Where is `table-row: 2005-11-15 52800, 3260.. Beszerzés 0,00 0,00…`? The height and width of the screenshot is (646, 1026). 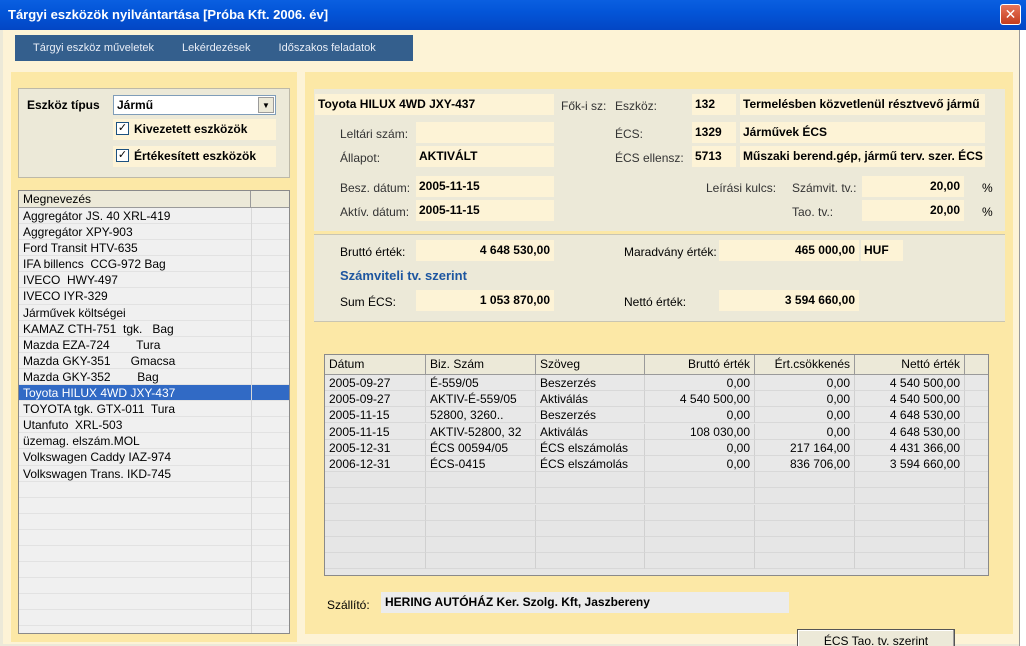
table-row: 2005-11-15 52800, 3260.. Beszerzés 0,00 0,00… is located at coordinates (656, 415).